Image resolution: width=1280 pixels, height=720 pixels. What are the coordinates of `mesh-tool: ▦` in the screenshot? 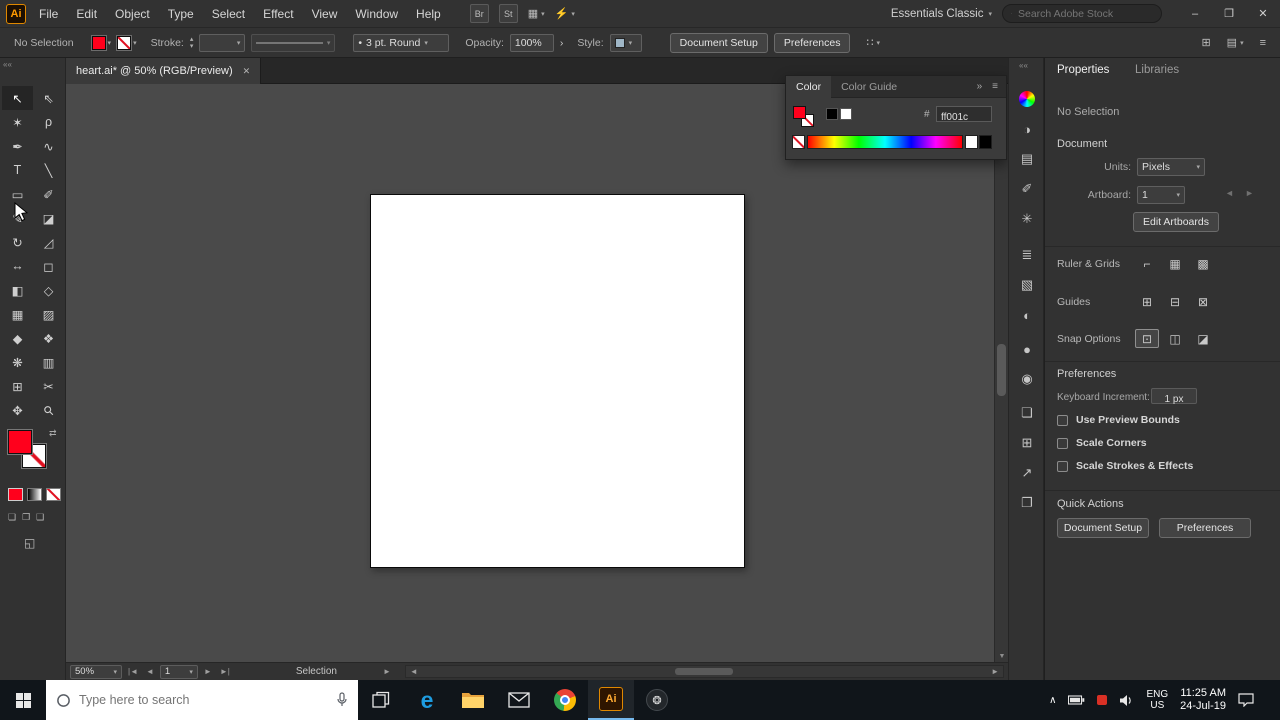 It's located at (17, 314).